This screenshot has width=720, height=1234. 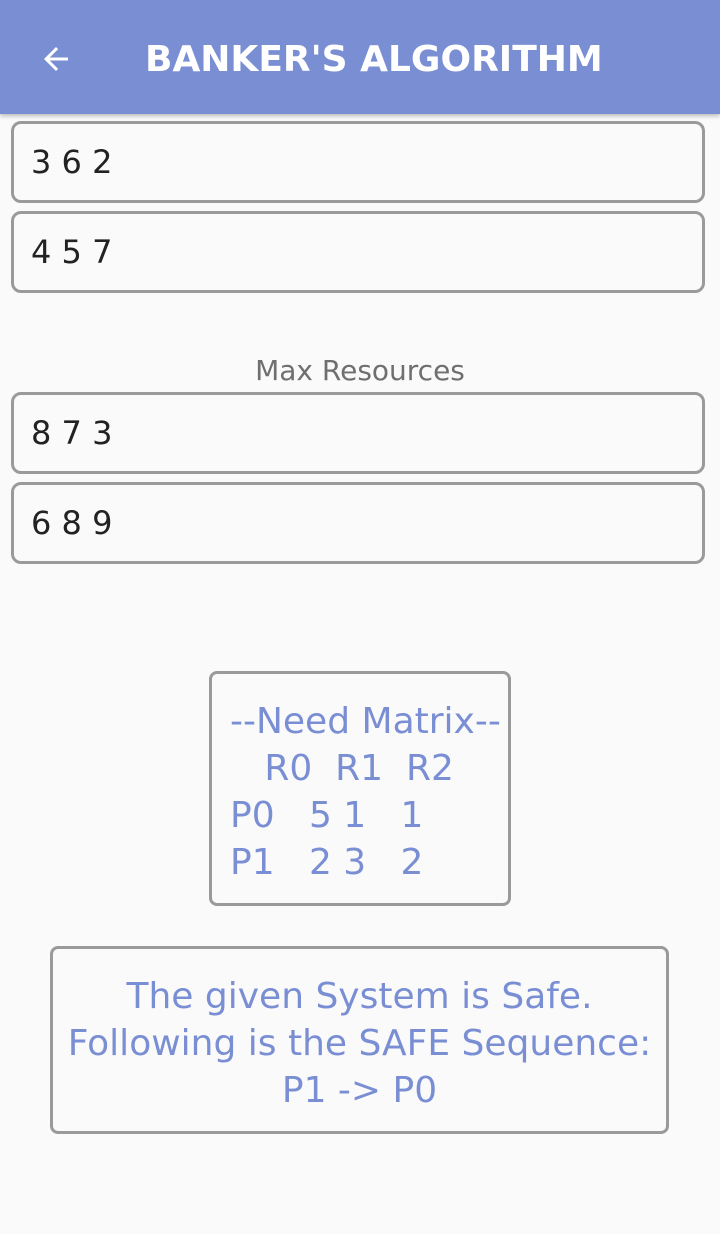 What do you see at coordinates (327, 862) in the screenshot?
I see `need-matrix-row-p1: P1 2 3 2` at bounding box center [327, 862].